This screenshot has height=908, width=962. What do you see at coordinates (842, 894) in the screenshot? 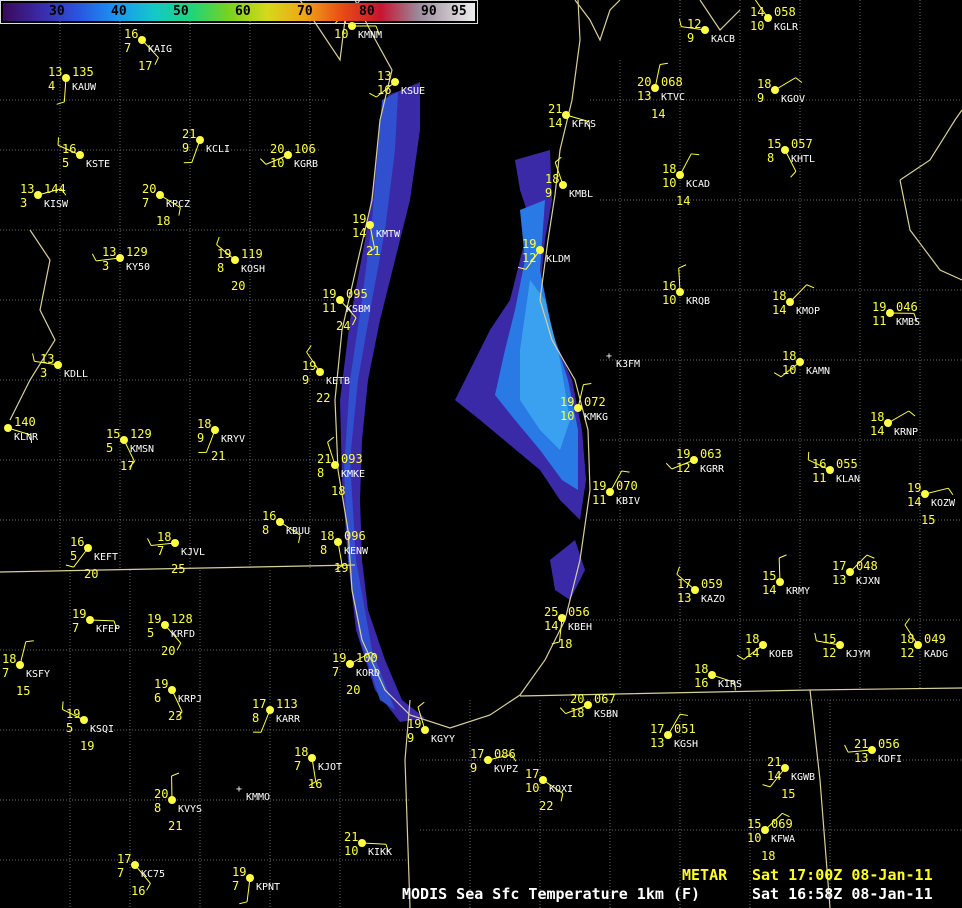
I see `product-time: Sat 16:58Z 08-Jan-11` at bounding box center [842, 894].